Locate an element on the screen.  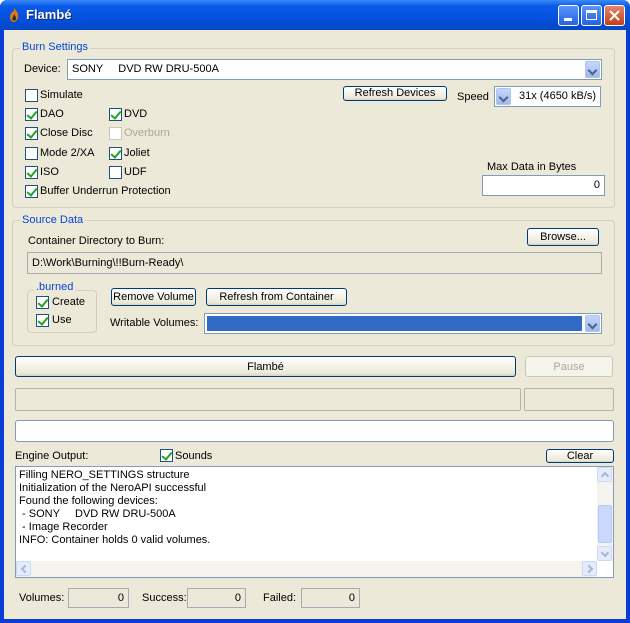
overburn-checkbox is located at coordinates (115, 133).